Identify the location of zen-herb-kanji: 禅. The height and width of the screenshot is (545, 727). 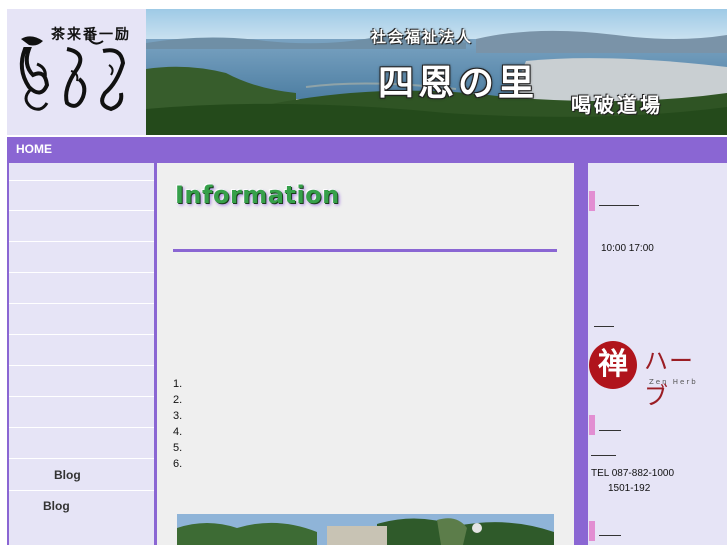
(613, 364).